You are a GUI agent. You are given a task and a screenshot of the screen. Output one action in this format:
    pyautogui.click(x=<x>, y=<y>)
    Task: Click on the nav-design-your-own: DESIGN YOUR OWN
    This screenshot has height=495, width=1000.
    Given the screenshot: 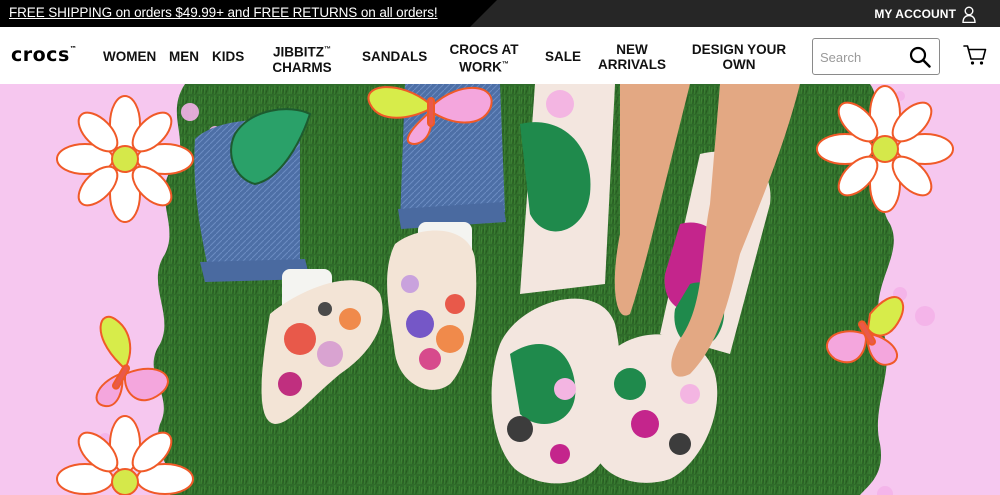 What is the action you would take?
    pyautogui.click(x=739, y=57)
    